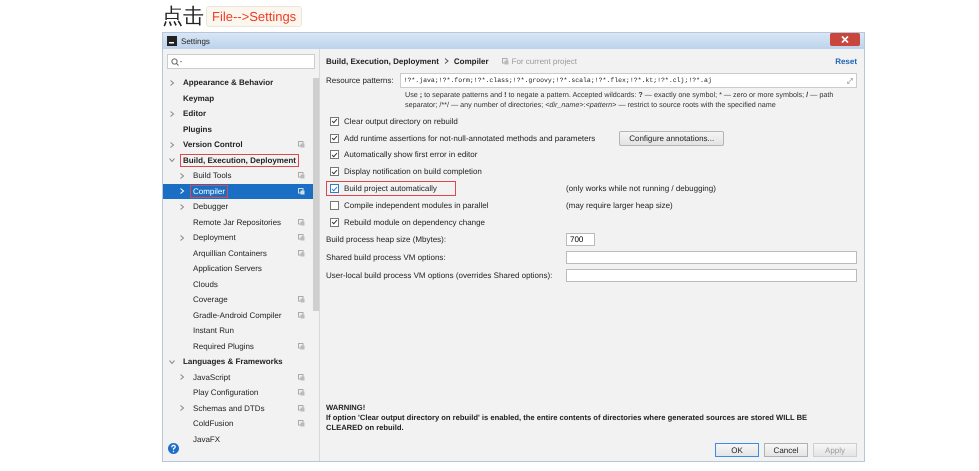 Image resolution: width=979 pixels, height=471 pixels. What do you see at coordinates (390, 189) in the screenshot?
I see `checkbox-label: Build project automatically` at bounding box center [390, 189].